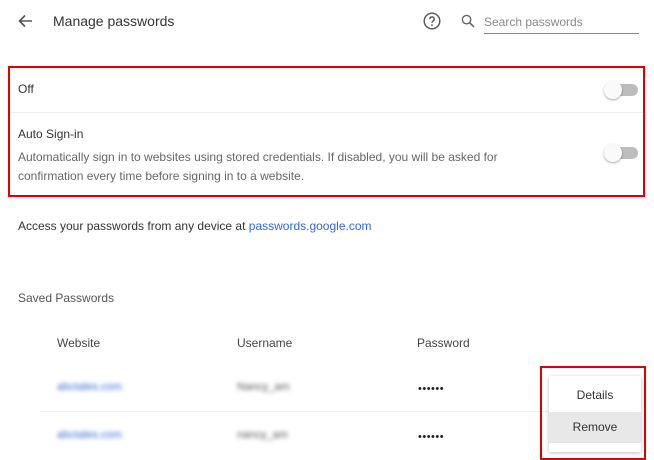  I want to click on help-circle-icon, so click(432, 21).